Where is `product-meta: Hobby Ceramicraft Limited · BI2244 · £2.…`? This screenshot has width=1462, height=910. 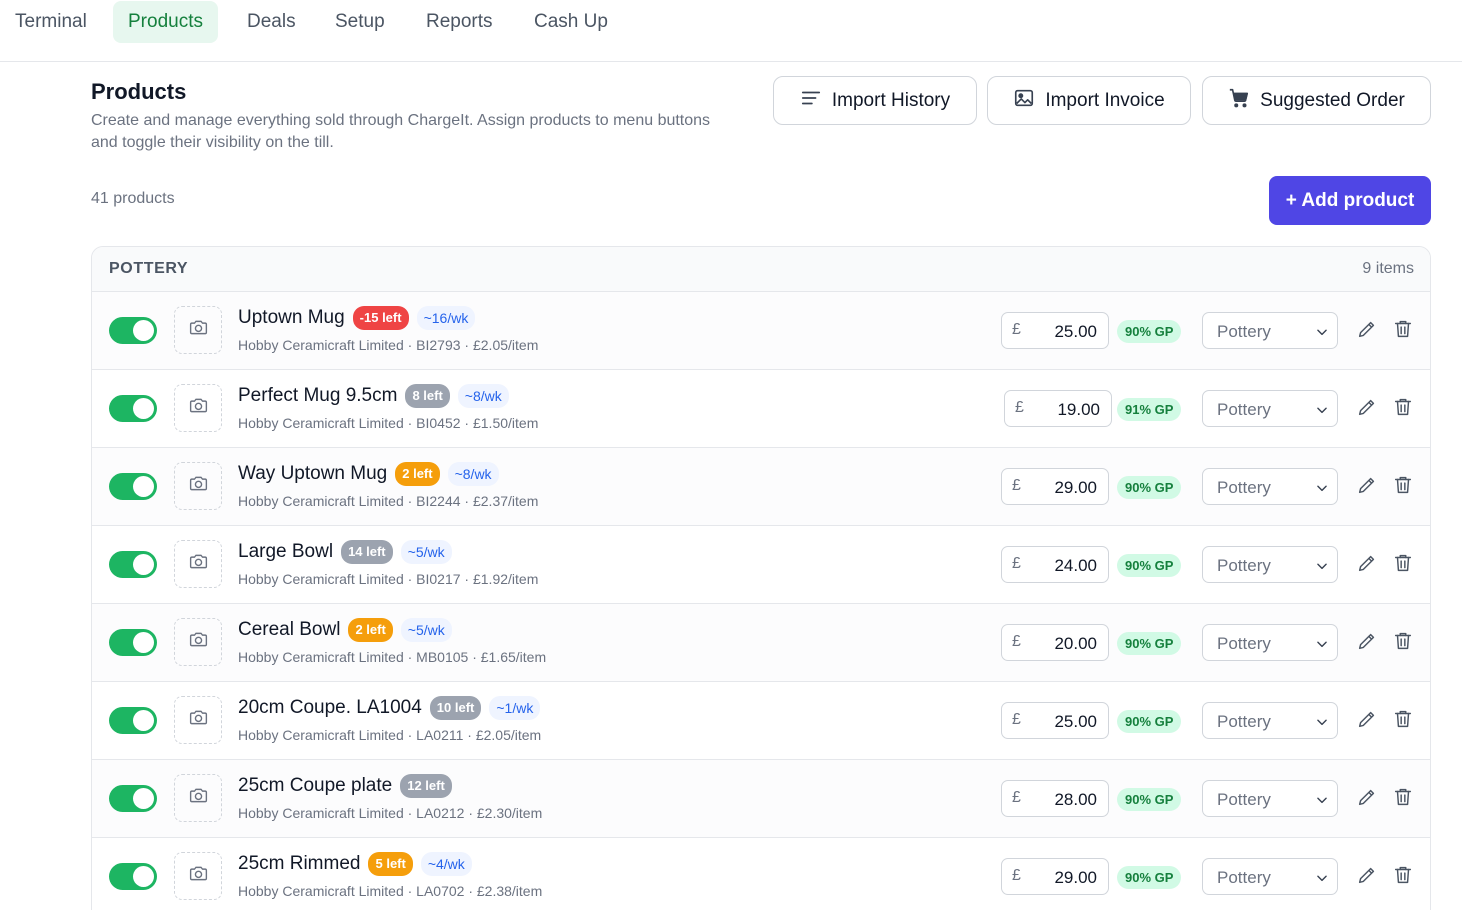
product-meta: Hobby Ceramicraft Limited · BI2244 · £2.… is located at coordinates (388, 501).